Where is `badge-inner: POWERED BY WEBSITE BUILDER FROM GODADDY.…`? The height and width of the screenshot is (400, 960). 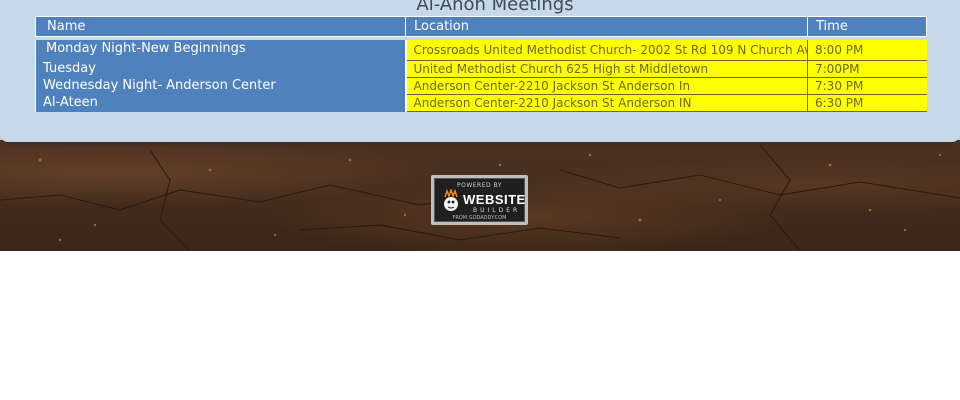
badge-inner: POWERED BY WEBSITE BUILDER FROM GODADDY.… is located at coordinates (479, 200).